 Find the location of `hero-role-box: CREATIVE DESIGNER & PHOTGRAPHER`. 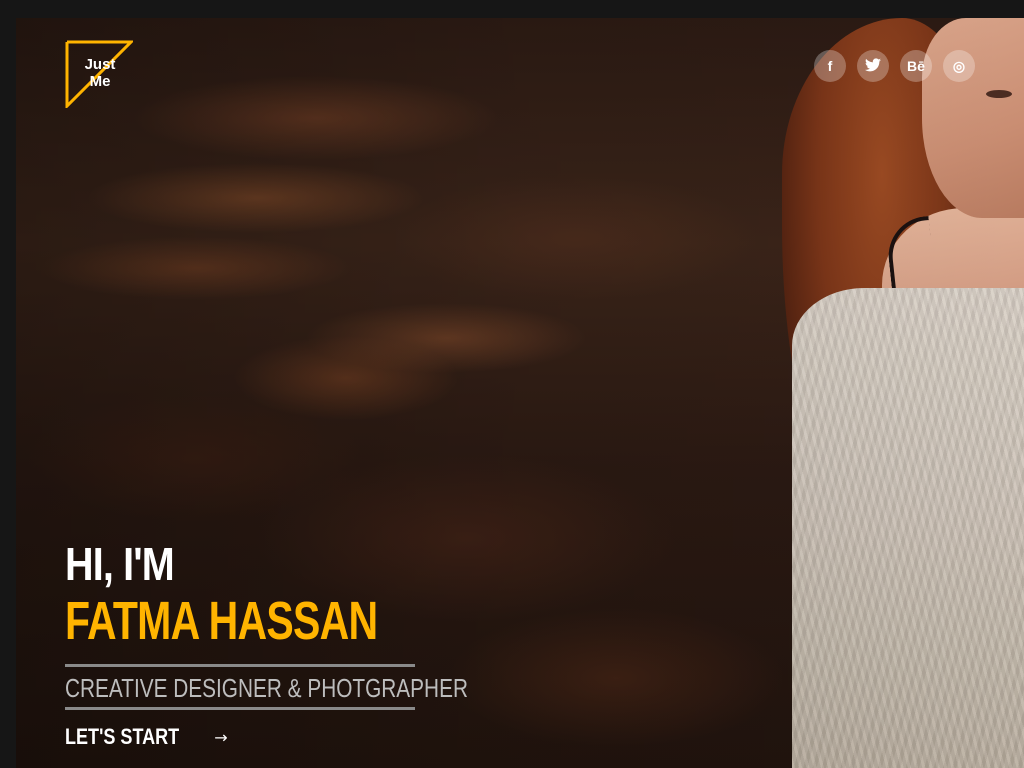

hero-role-box: CREATIVE DESIGNER & PHOTGRAPHER is located at coordinates (266, 687).